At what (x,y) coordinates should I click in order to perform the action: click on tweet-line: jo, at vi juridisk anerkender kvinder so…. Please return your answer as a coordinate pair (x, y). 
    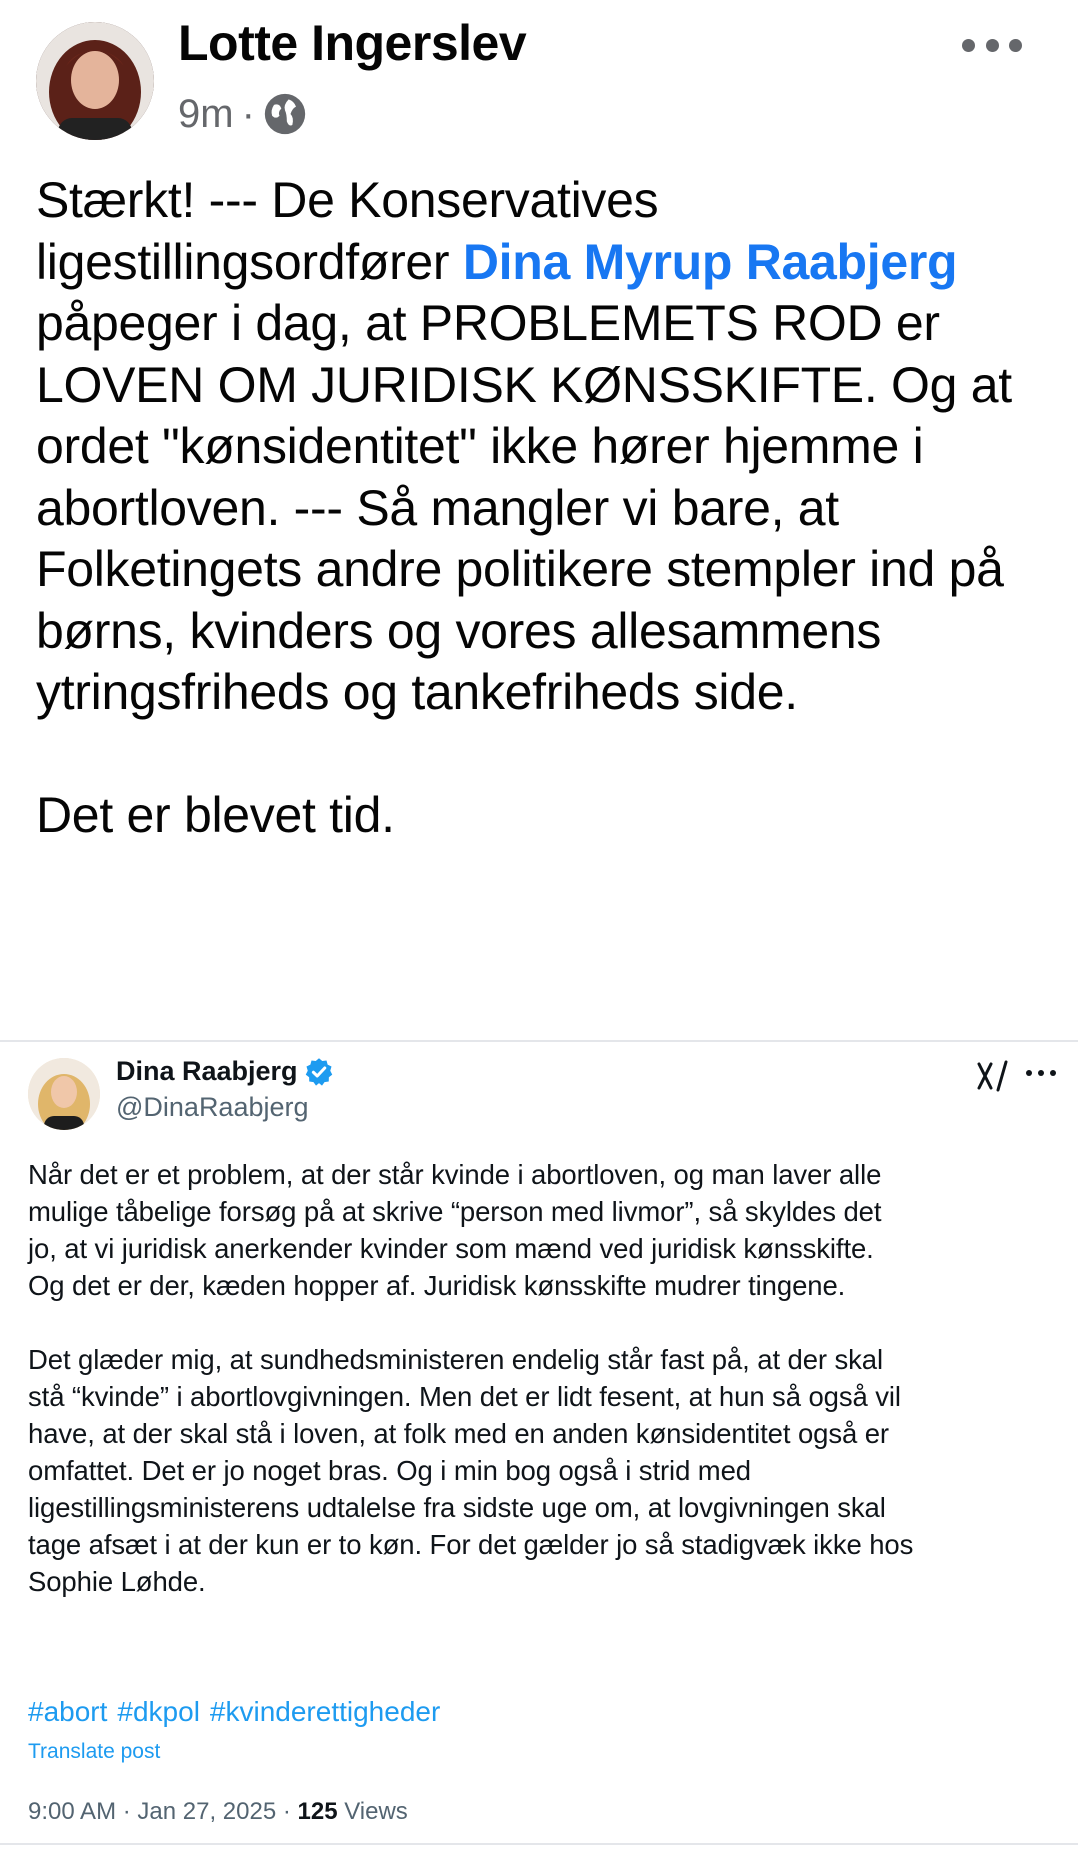
    Looking at the image, I should click on (451, 1248).